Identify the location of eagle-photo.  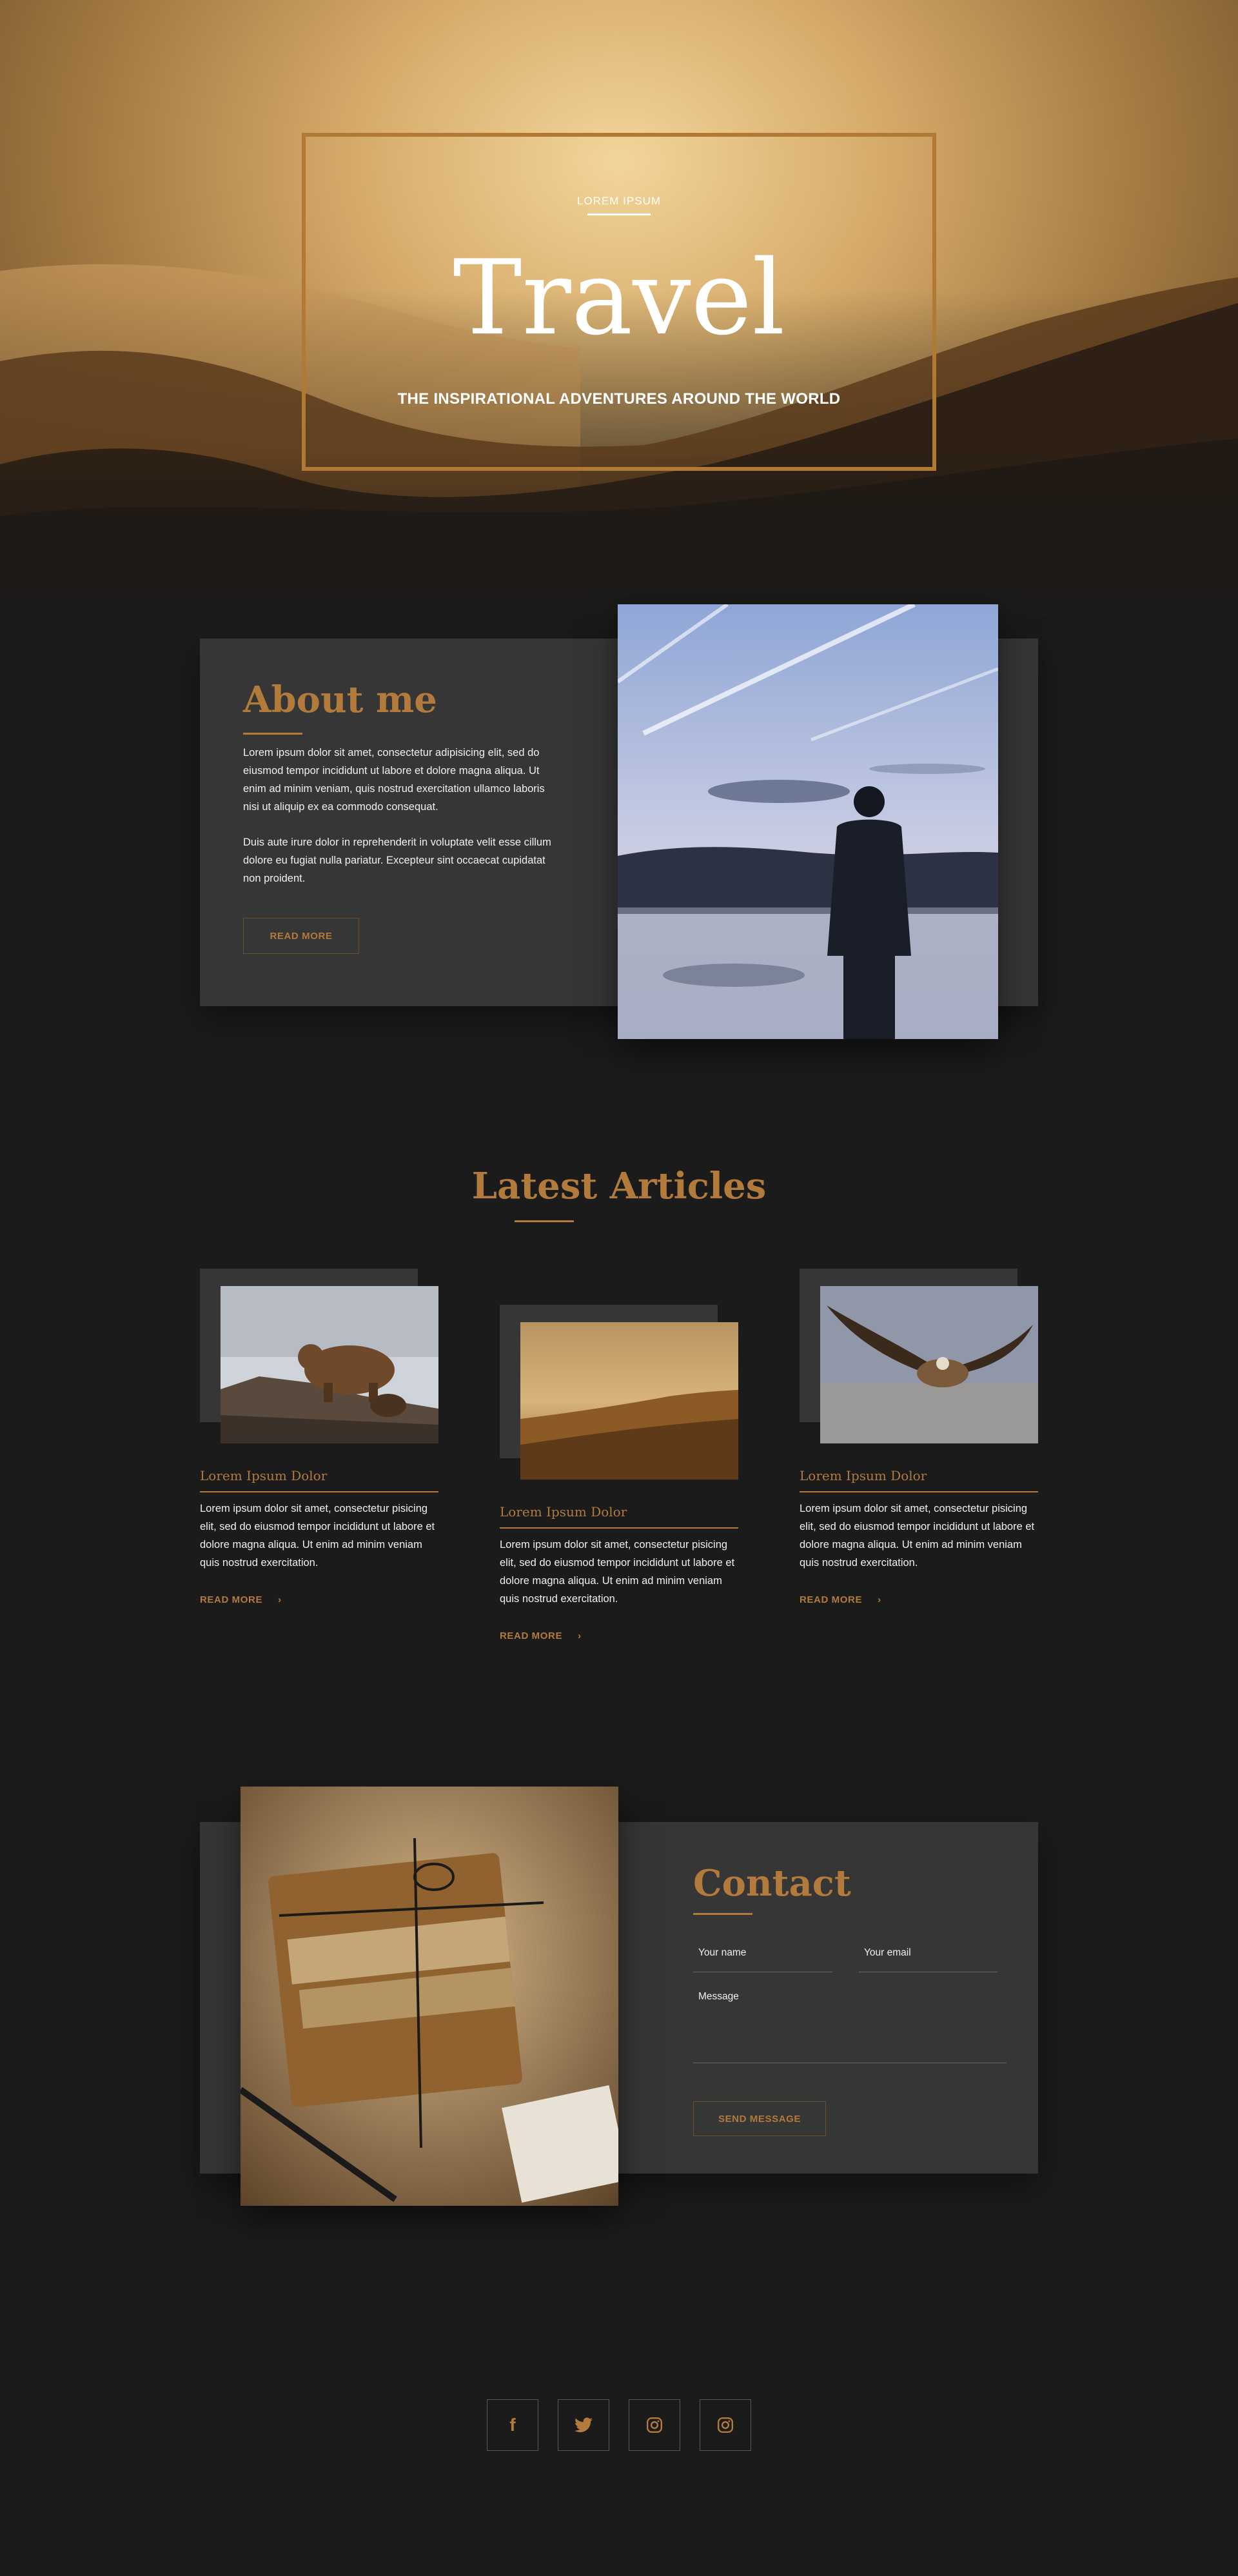
(929, 1365).